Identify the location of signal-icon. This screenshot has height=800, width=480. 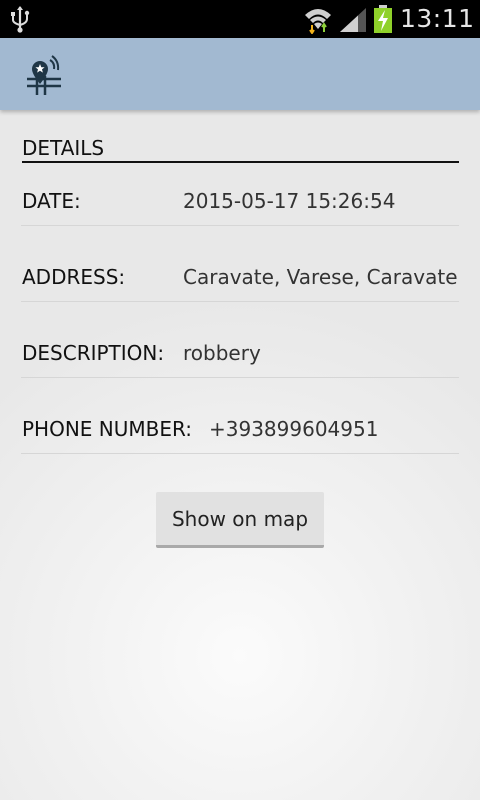
(353, 20).